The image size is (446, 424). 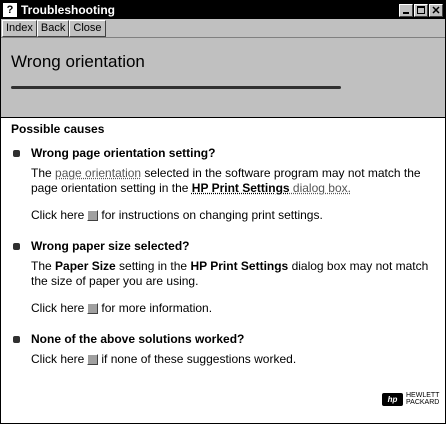 What do you see at coordinates (153, 266) in the screenshot?
I see `desc-text: setting in the` at bounding box center [153, 266].